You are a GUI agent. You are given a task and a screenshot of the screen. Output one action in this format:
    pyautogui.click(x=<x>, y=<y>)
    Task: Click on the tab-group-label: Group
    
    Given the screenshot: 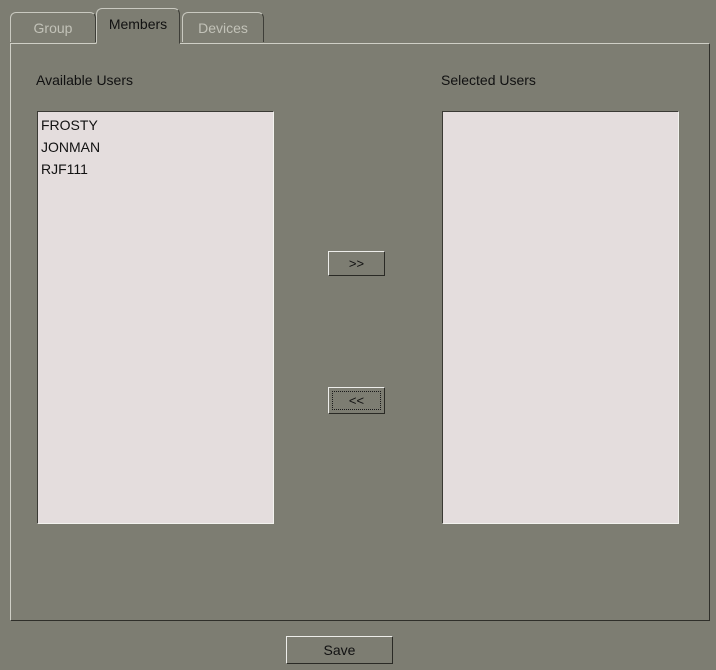 What is the action you would take?
    pyautogui.click(x=53, y=28)
    